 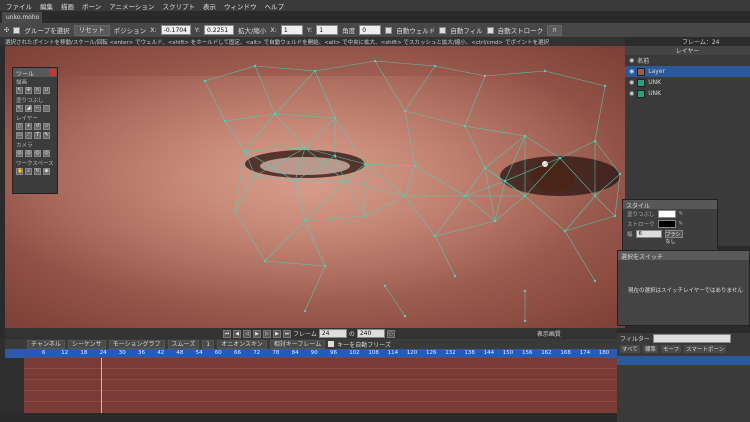 I want to click on menu-item: スクリプト, so click(x=178, y=6).